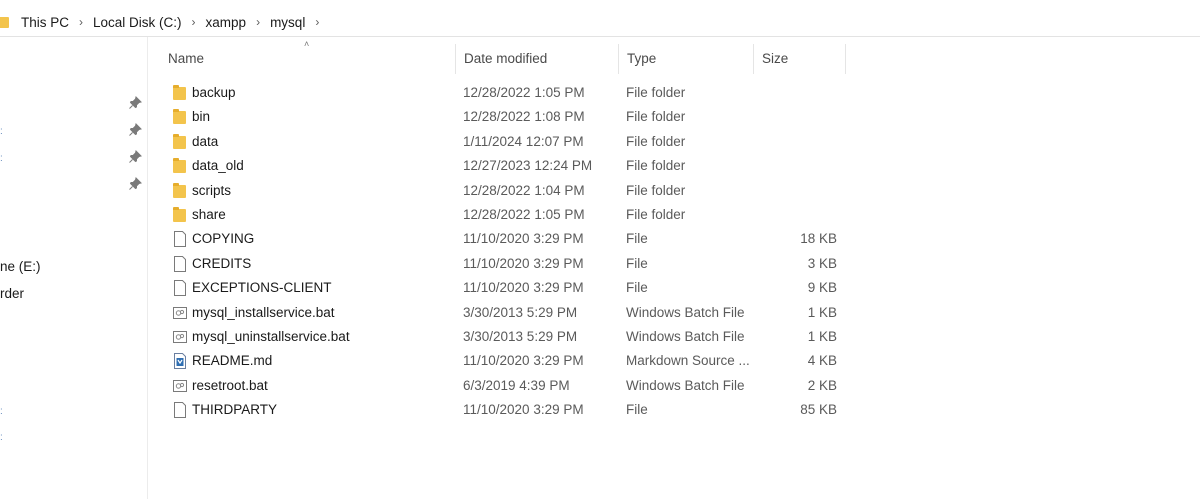  What do you see at coordinates (232, 361) in the screenshot?
I see `file-name: README.md` at bounding box center [232, 361].